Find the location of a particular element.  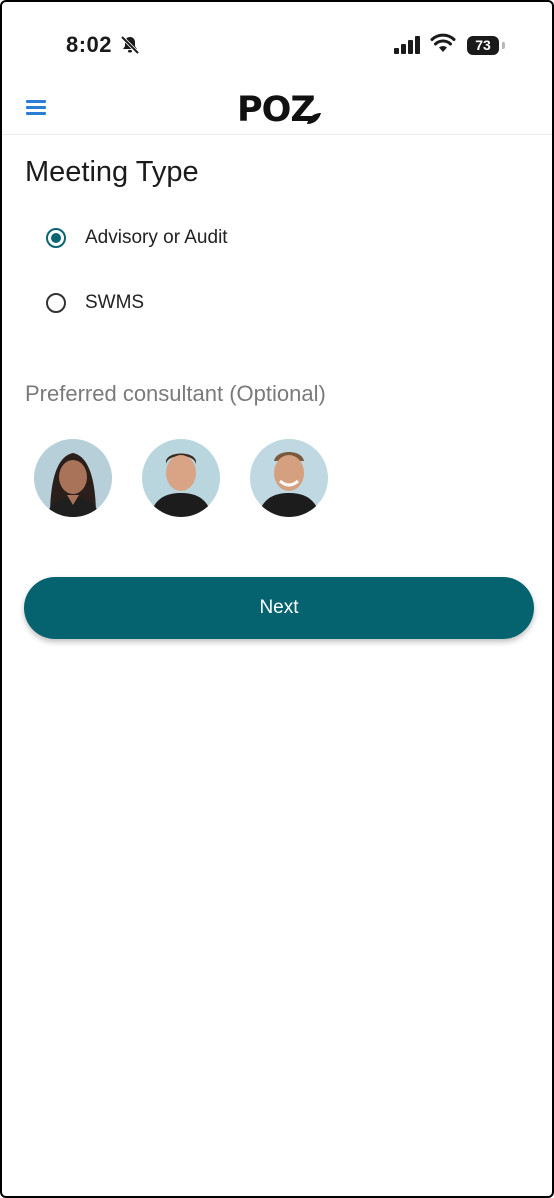

radio-swms: SWMS is located at coordinates (95, 303).